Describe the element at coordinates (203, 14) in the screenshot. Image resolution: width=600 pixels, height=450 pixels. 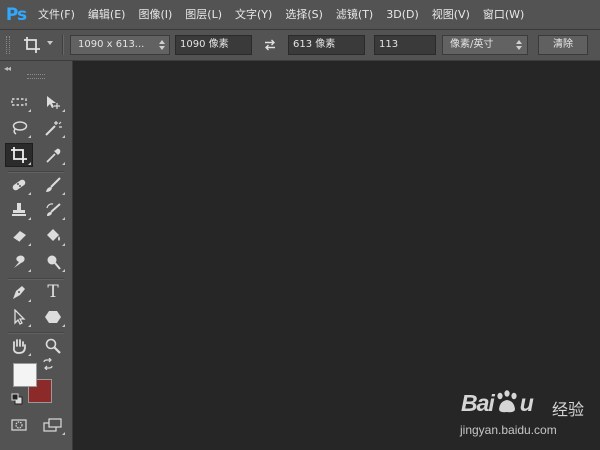
I see `menu-layer: 图层(L)` at that location.